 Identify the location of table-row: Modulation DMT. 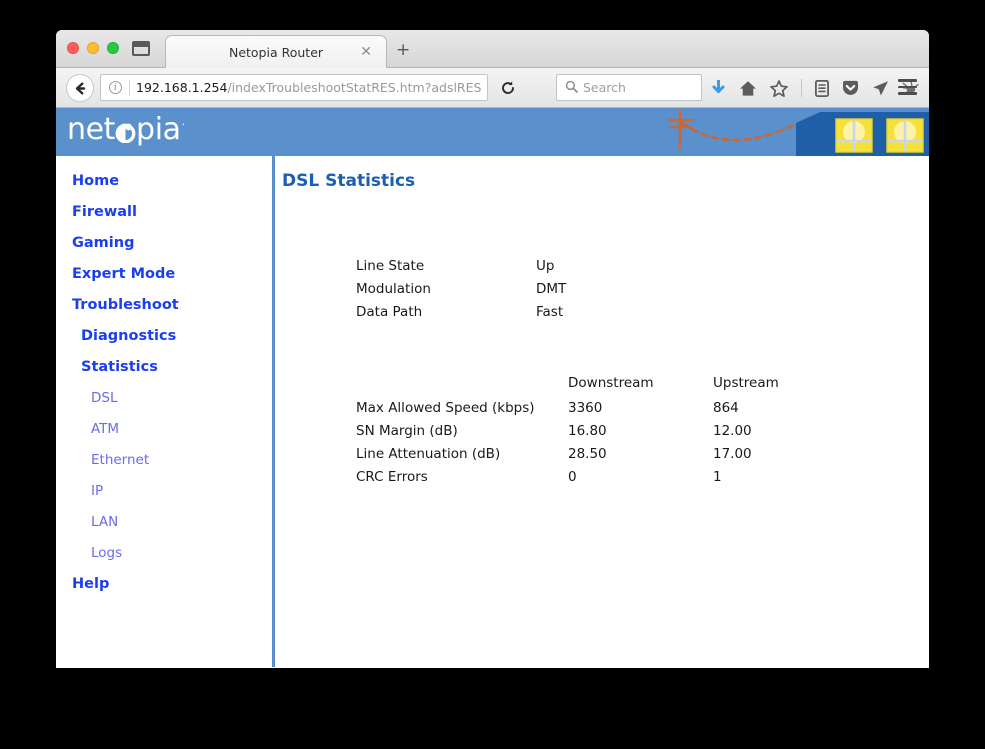
(461, 288).